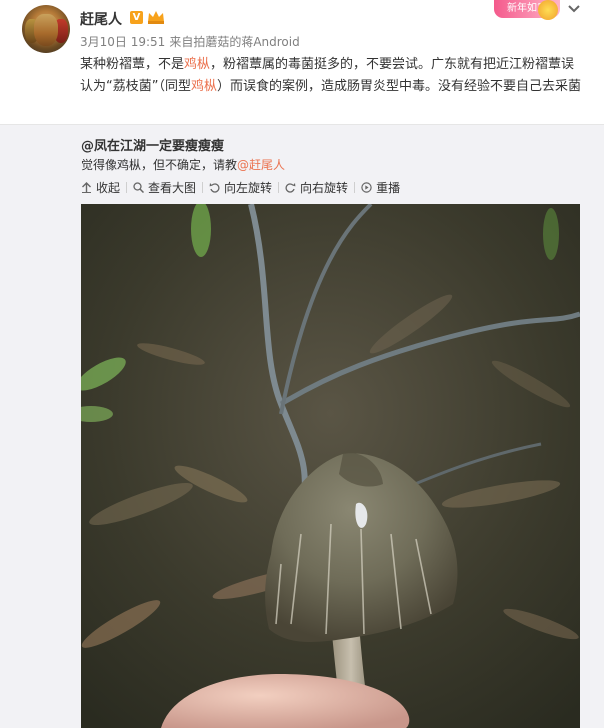  Describe the element at coordinates (574, 9) in the screenshot. I see `chevron-down-icon` at that location.